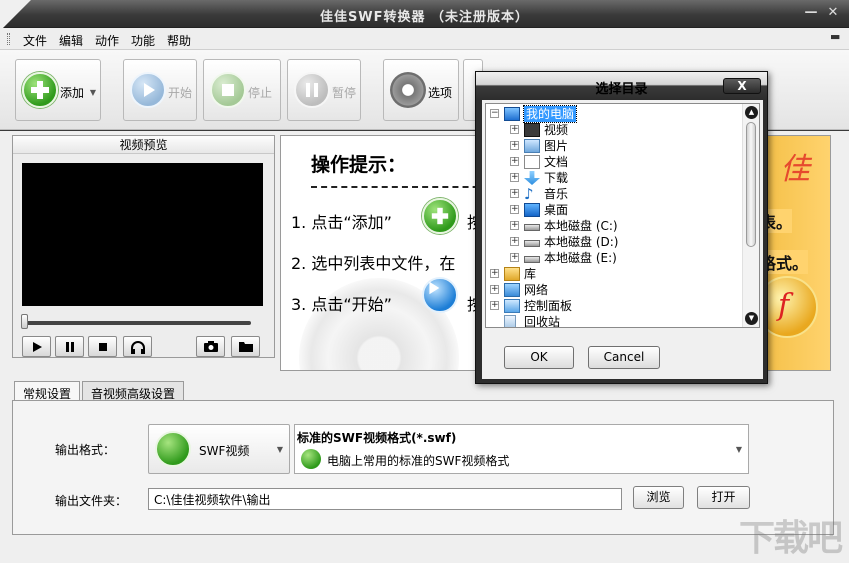 The width and height of the screenshot is (849, 563). I want to click on format-select: SWF视频 ▼, so click(219, 449).